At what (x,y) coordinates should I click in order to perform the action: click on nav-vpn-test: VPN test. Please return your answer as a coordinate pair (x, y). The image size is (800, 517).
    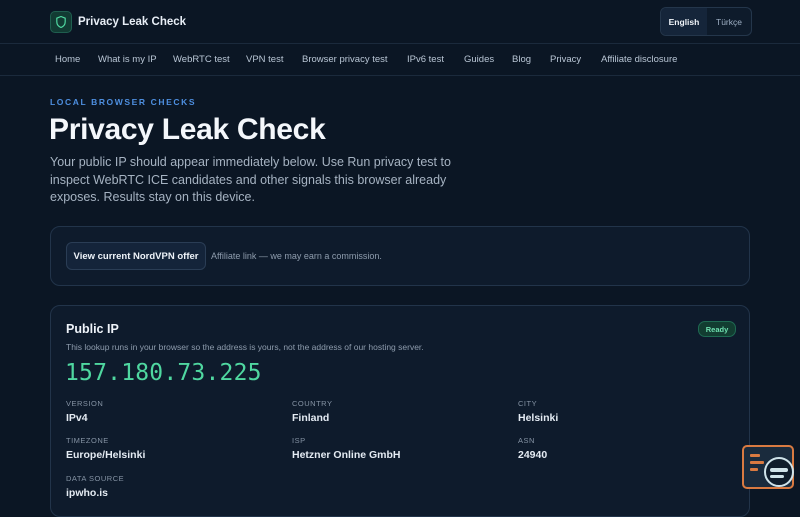
    Looking at the image, I should click on (265, 59).